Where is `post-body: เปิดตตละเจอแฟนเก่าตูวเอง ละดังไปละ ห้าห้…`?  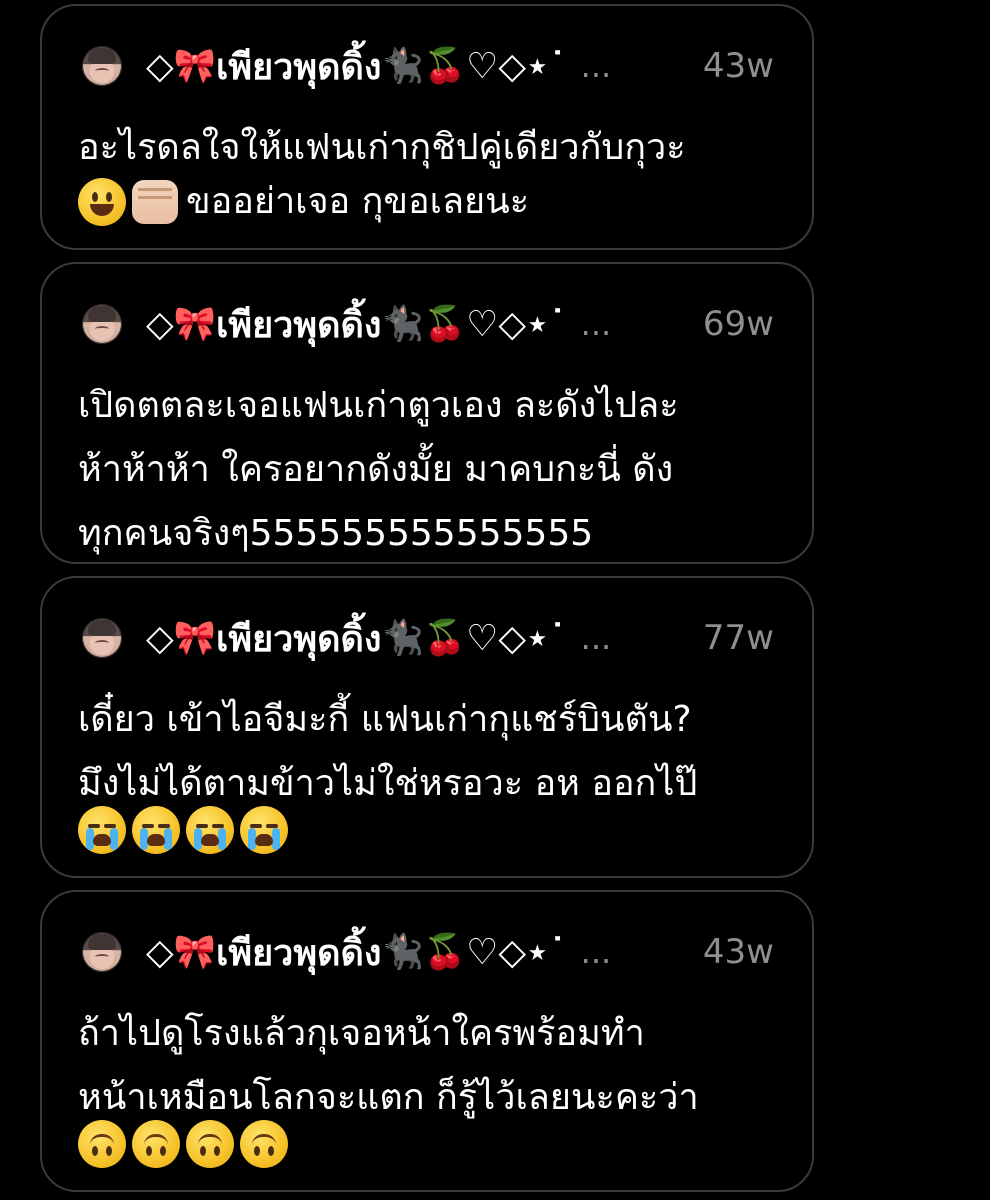 post-body: เปิดตตละเจอแฟนเก่าตูวเอง ละดังไปละ ห้าห้… is located at coordinates (378, 469).